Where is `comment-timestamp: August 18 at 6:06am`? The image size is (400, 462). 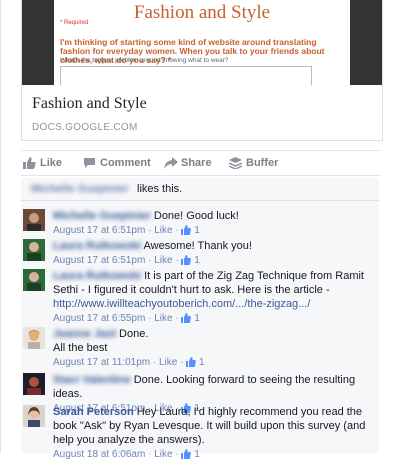
comment-timestamp: August 18 at 6:06am is located at coordinates (99, 454).